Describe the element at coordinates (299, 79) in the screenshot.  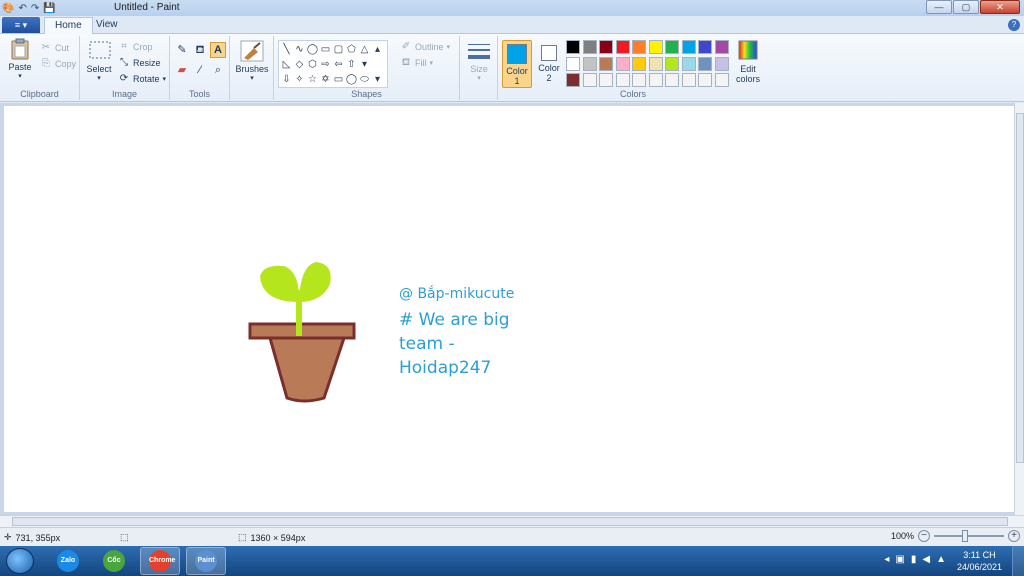
I see `shape-option: ✧` at that location.